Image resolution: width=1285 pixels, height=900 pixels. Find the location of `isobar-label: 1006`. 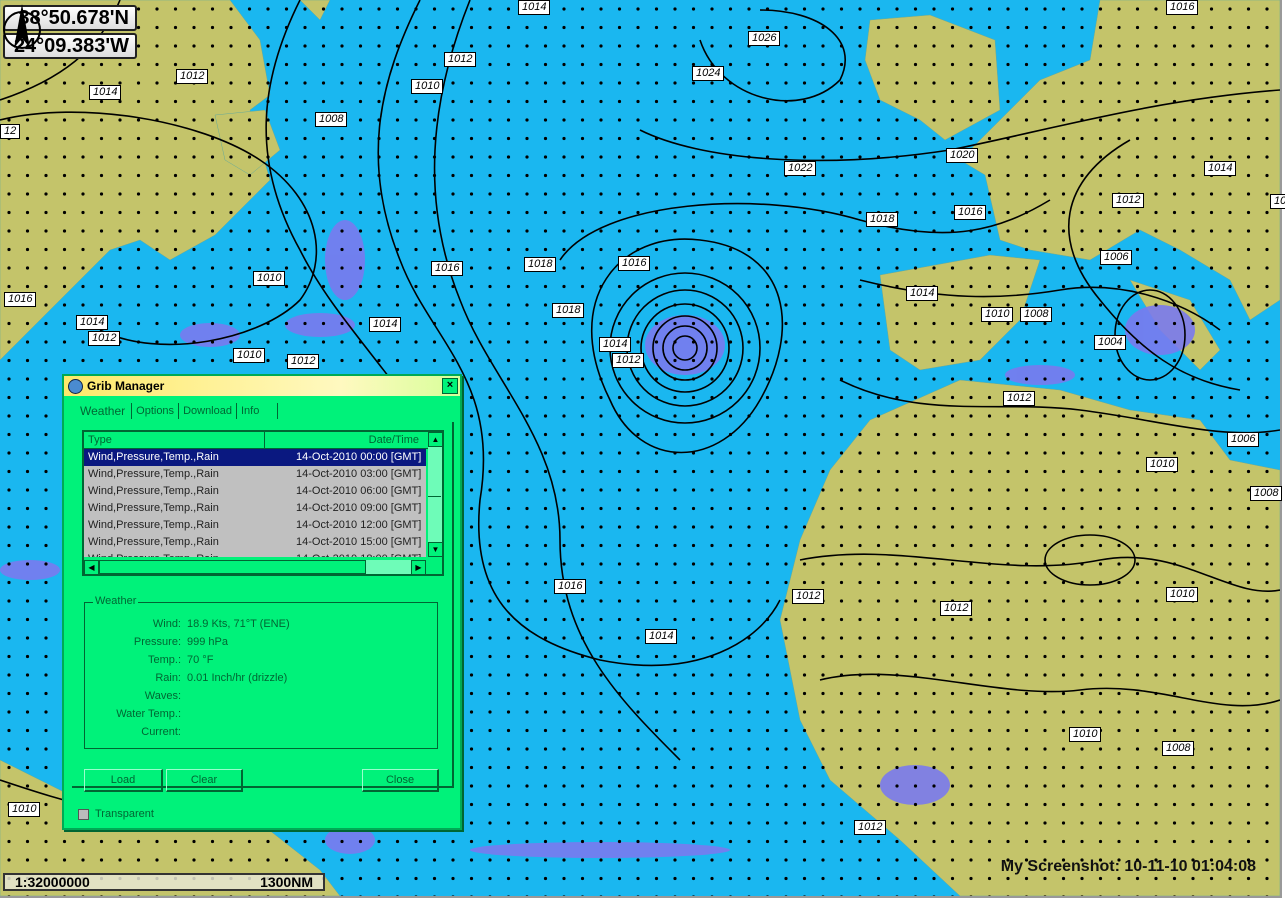

isobar-label: 1006 is located at coordinates (1116, 257).